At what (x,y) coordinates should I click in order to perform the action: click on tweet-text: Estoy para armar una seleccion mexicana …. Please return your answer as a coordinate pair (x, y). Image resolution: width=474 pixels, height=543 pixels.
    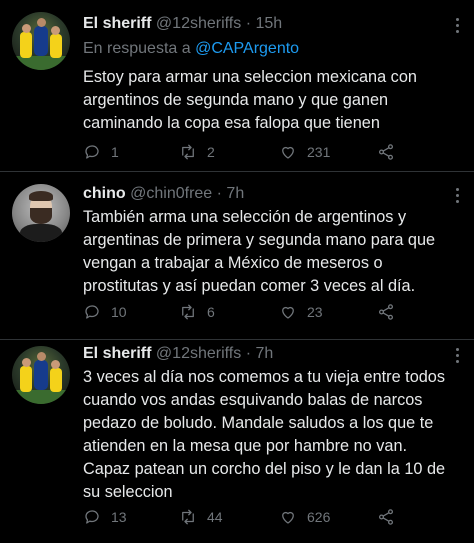
    Looking at the image, I should click on (250, 100).